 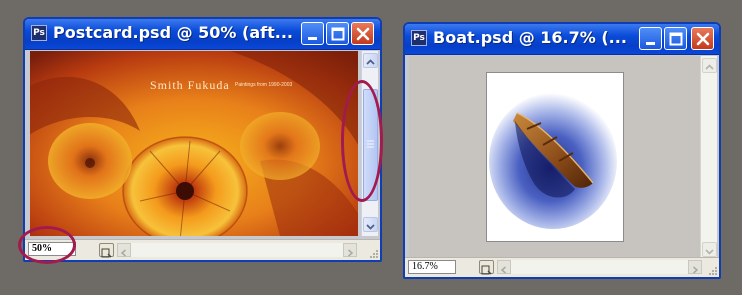 I want to click on zoom-field-highlight-circle, so click(x=47, y=245).